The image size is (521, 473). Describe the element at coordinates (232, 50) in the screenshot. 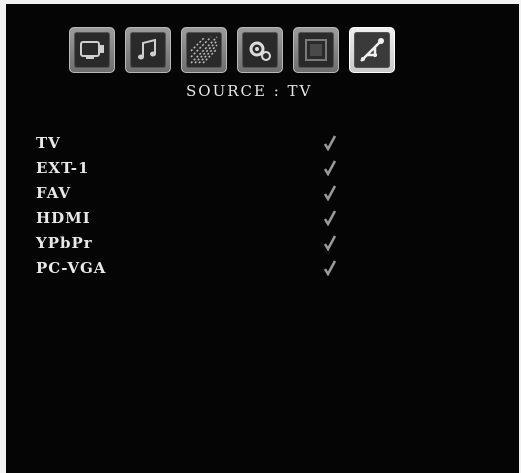

I see `menu-toolbar` at that location.